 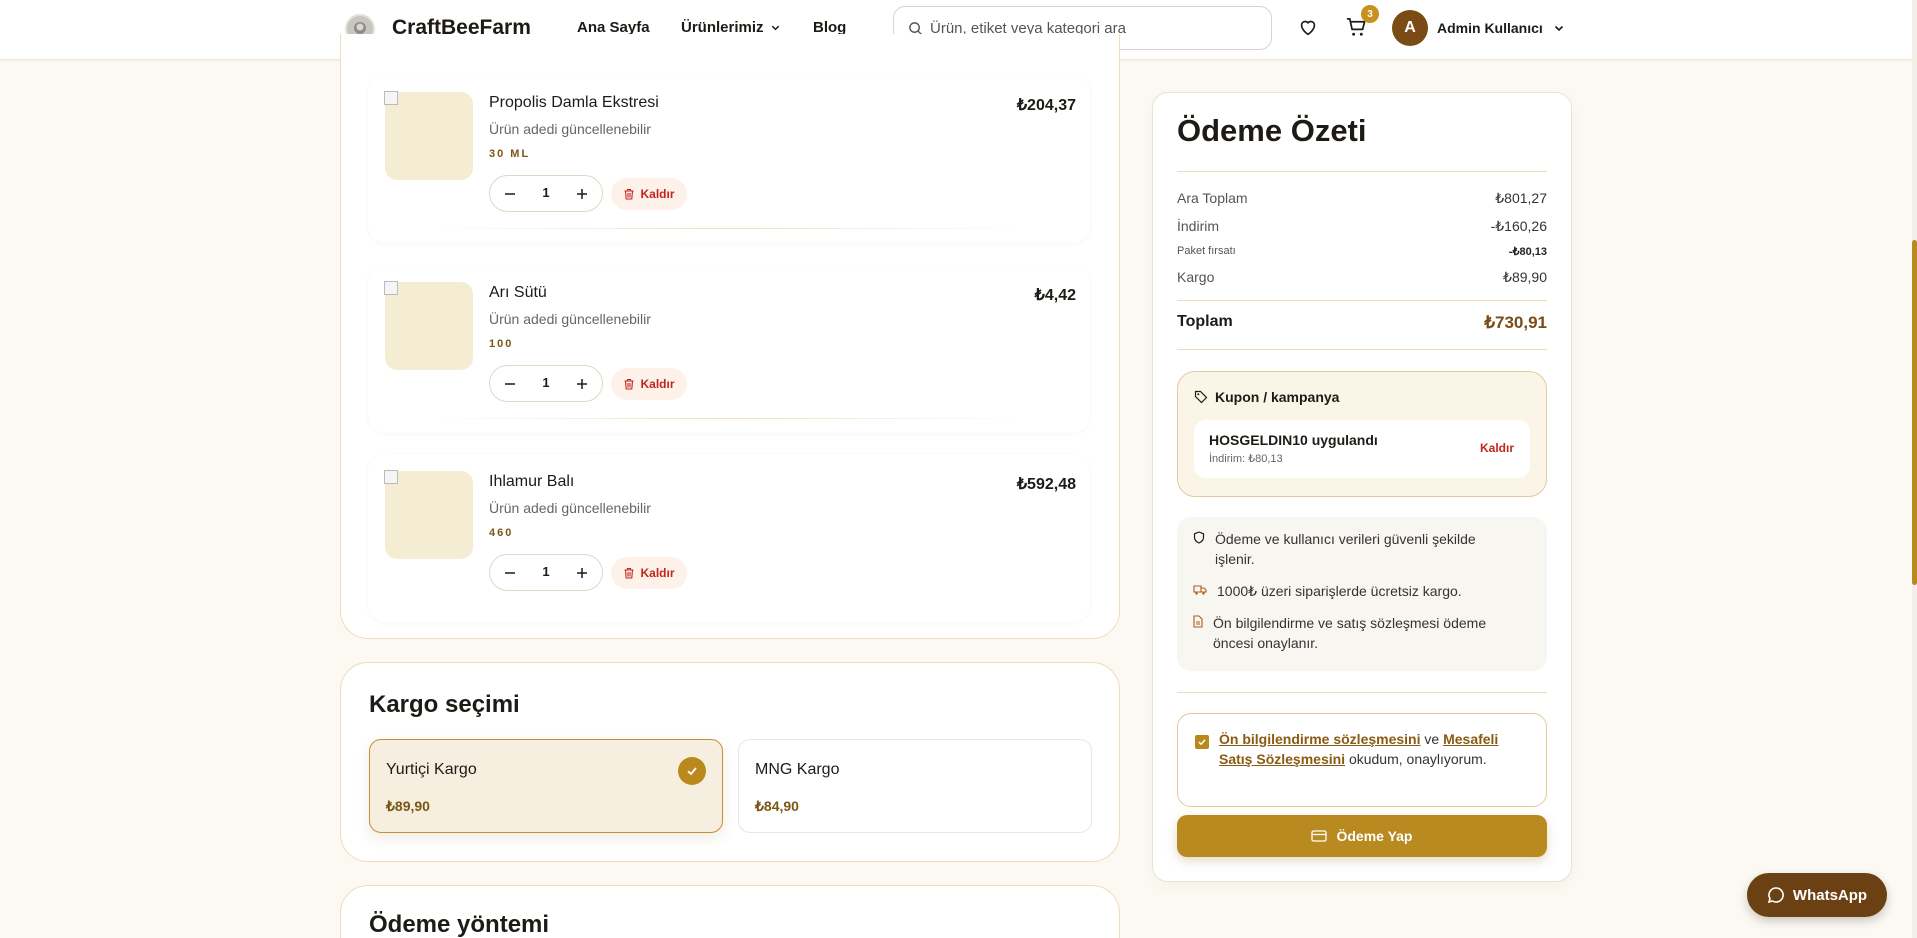 I want to click on scrollbar-thumb, so click(x=1914, y=412).